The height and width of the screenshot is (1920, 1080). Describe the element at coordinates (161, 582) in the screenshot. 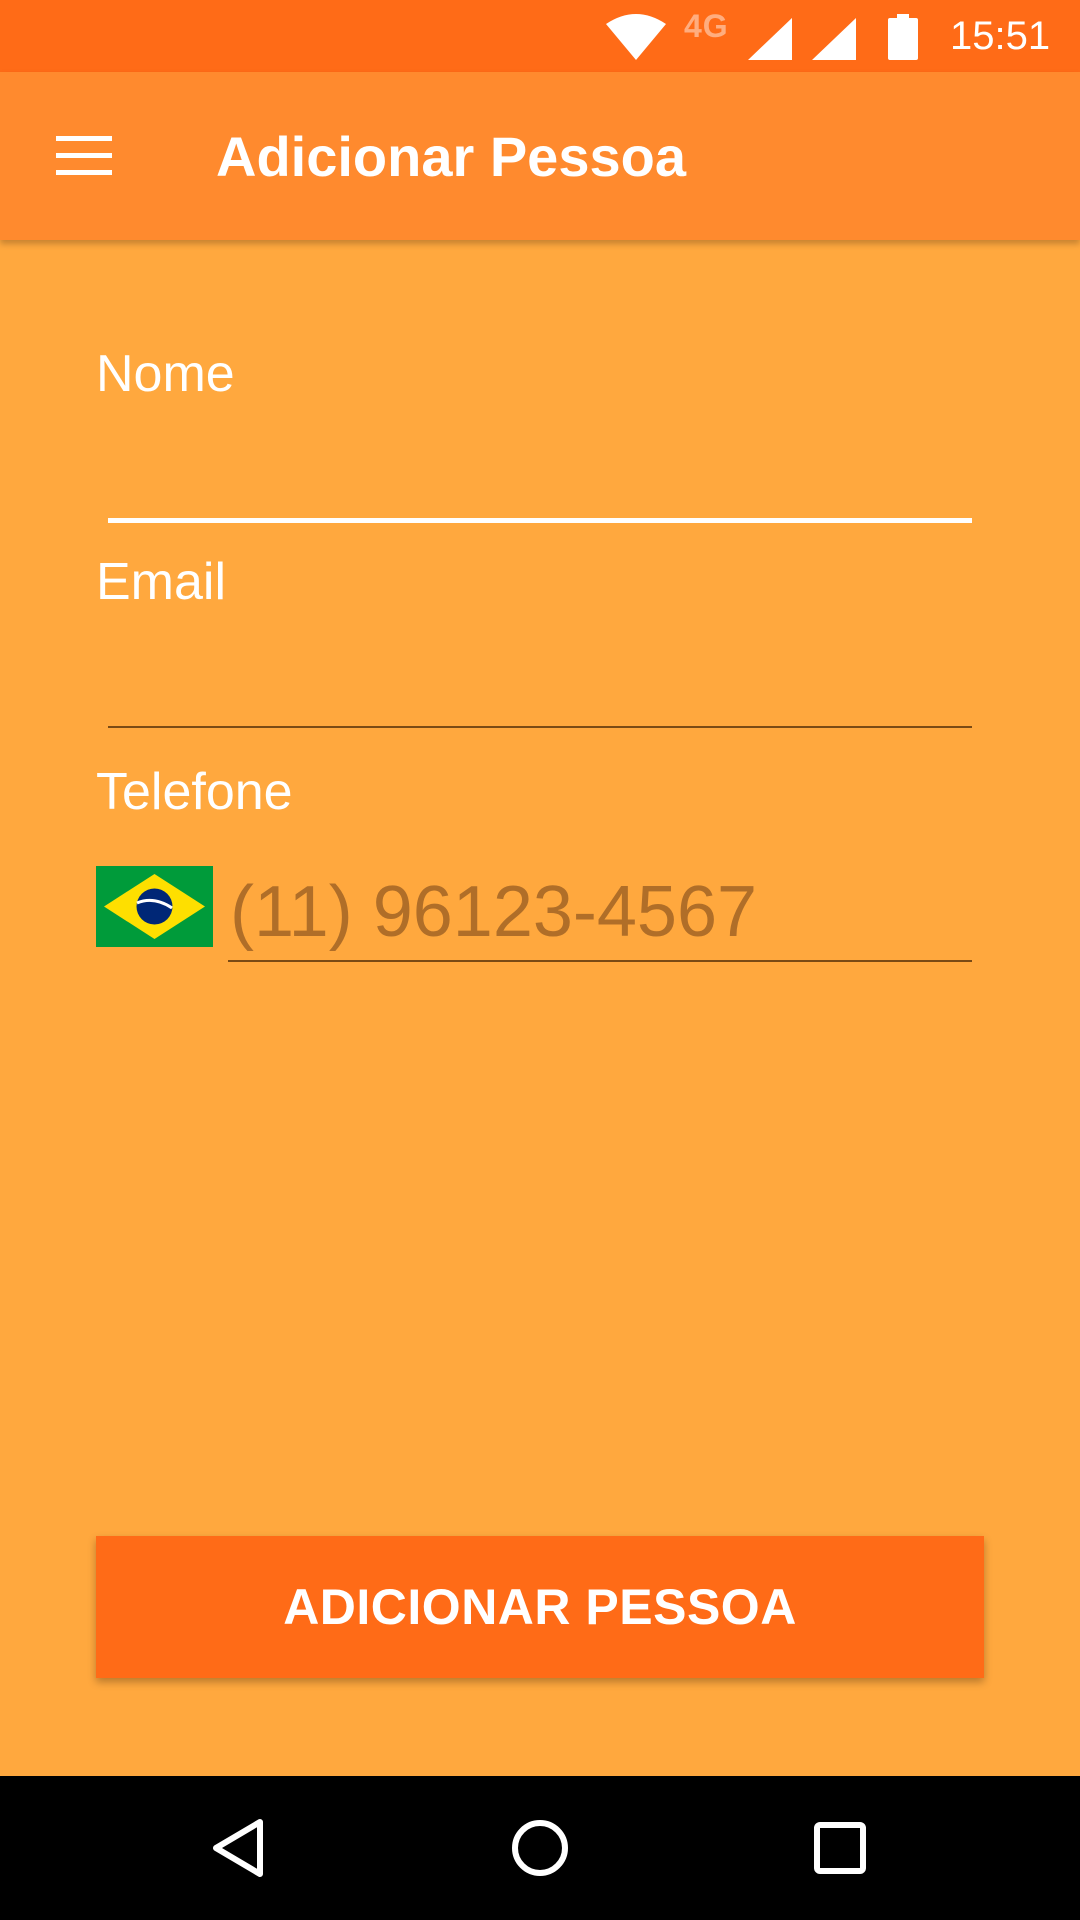

I see `email-label: Email` at that location.